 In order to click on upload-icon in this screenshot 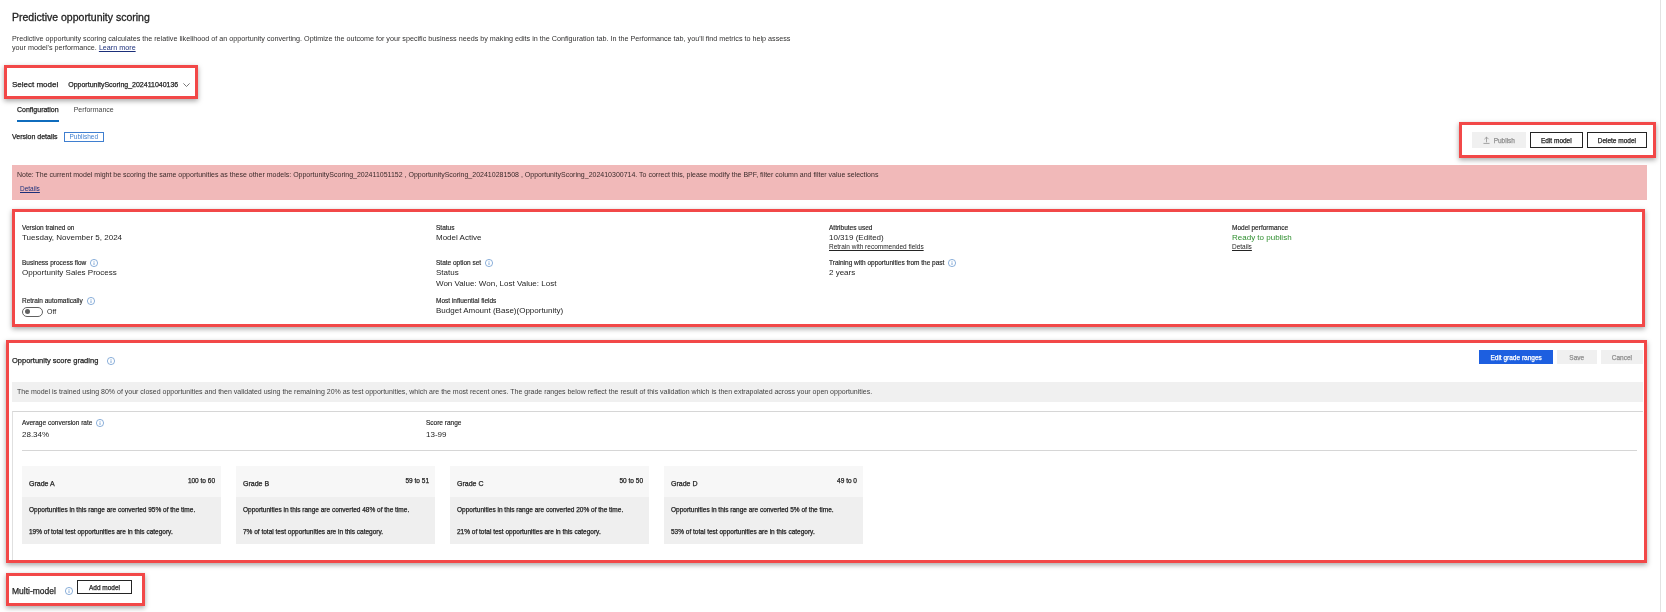, I will do `click(1486, 140)`.